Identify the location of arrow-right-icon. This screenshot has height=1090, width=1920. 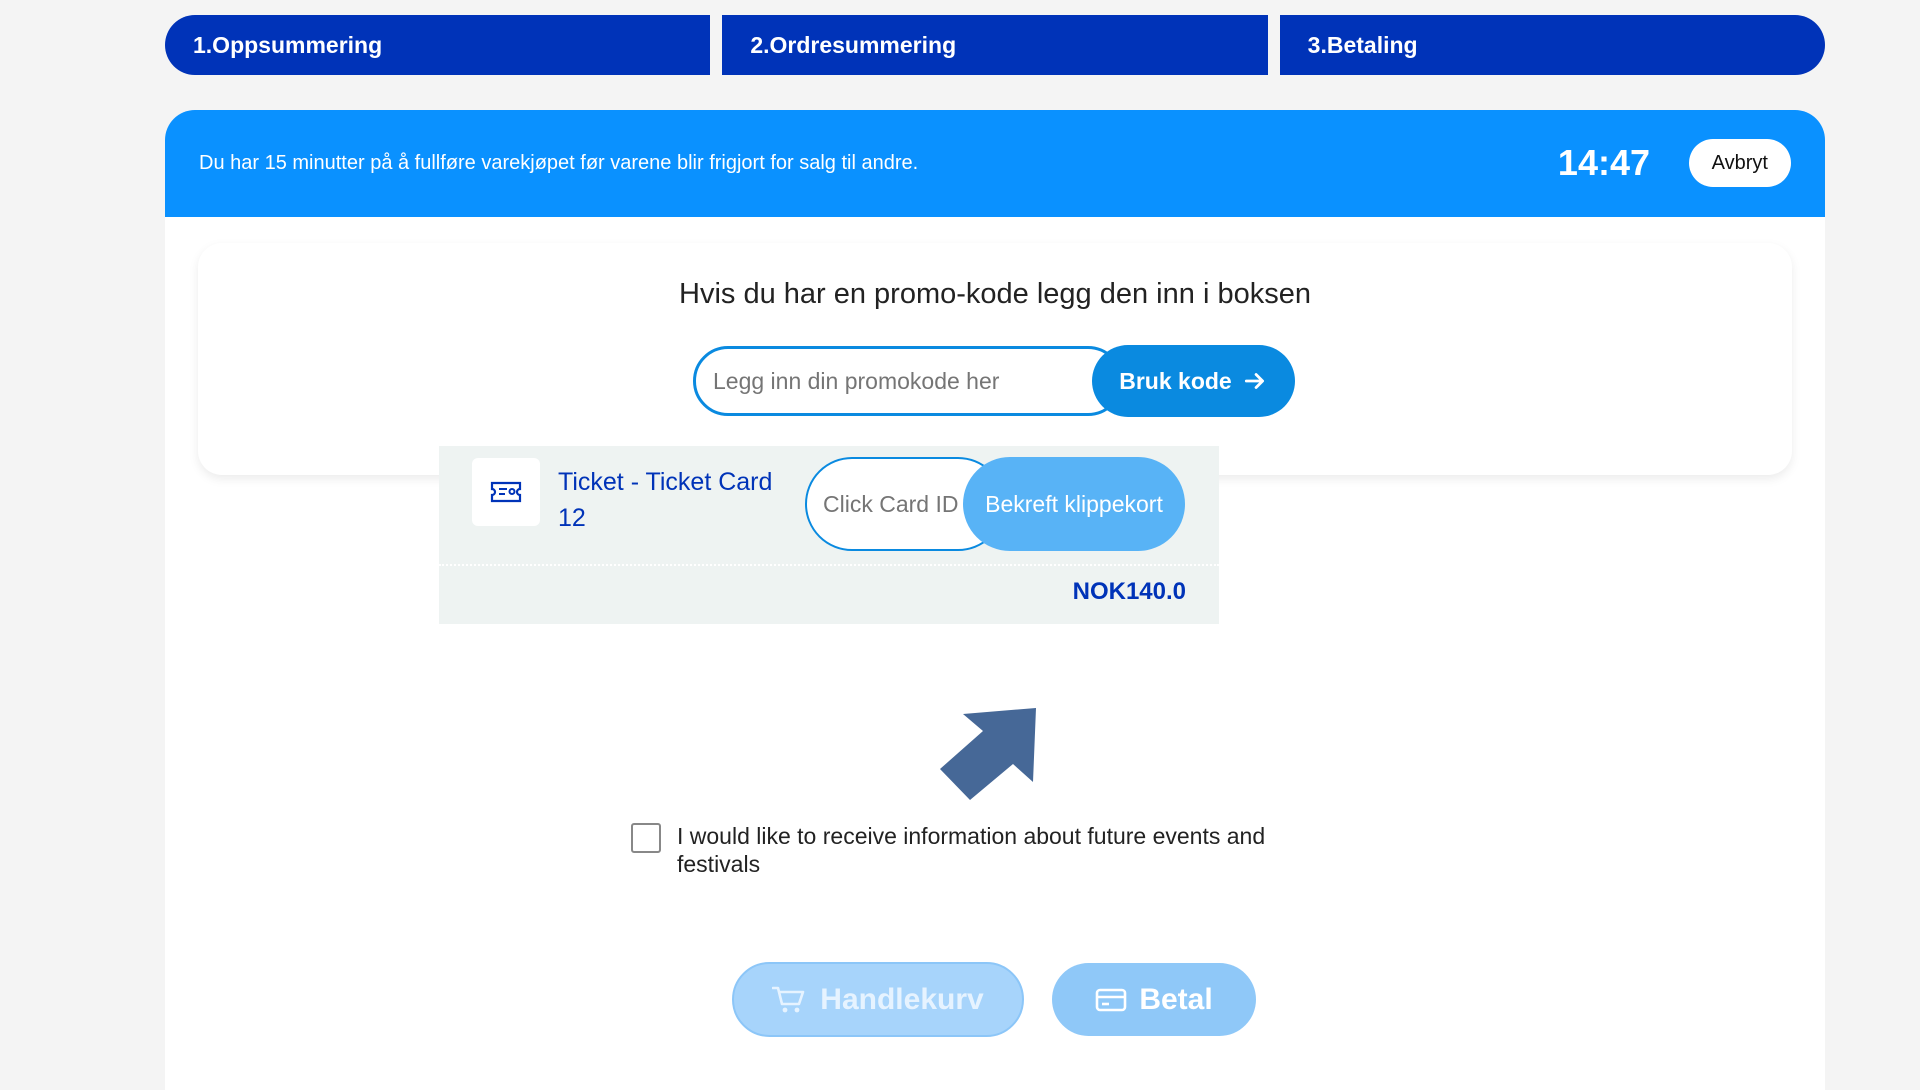
(1254, 381).